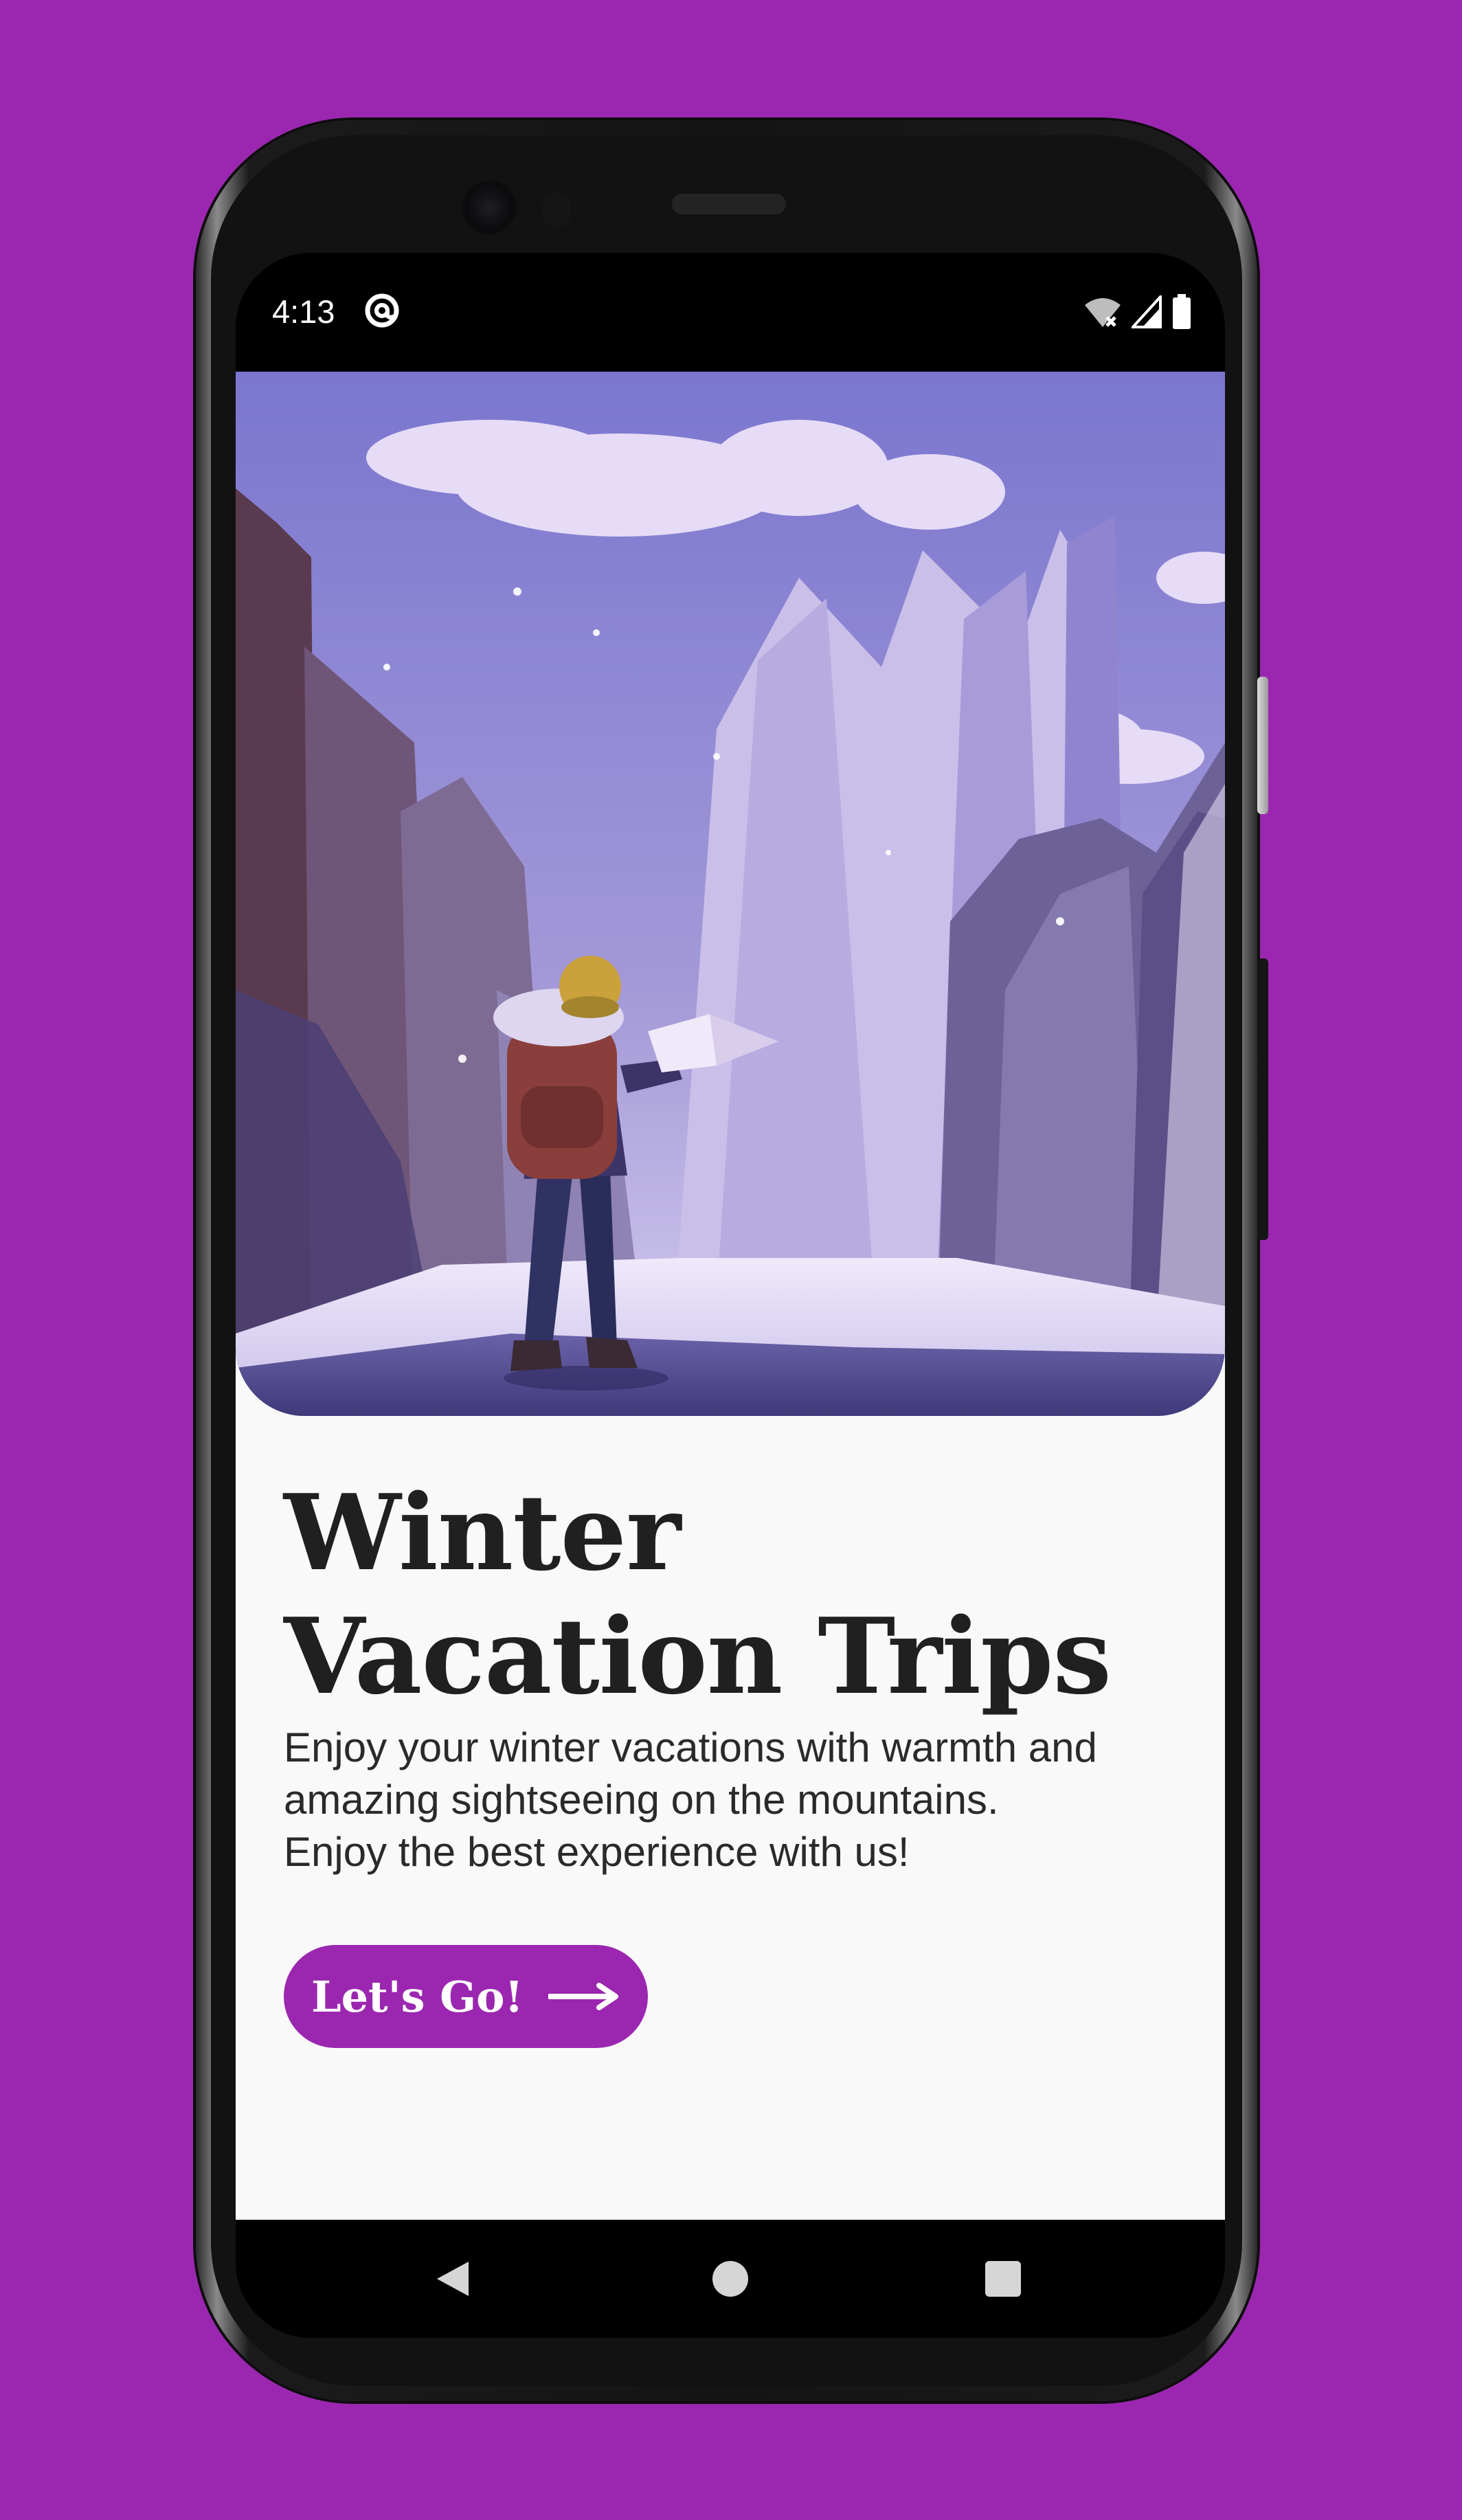  I want to click on back-button, so click(452, 2278).